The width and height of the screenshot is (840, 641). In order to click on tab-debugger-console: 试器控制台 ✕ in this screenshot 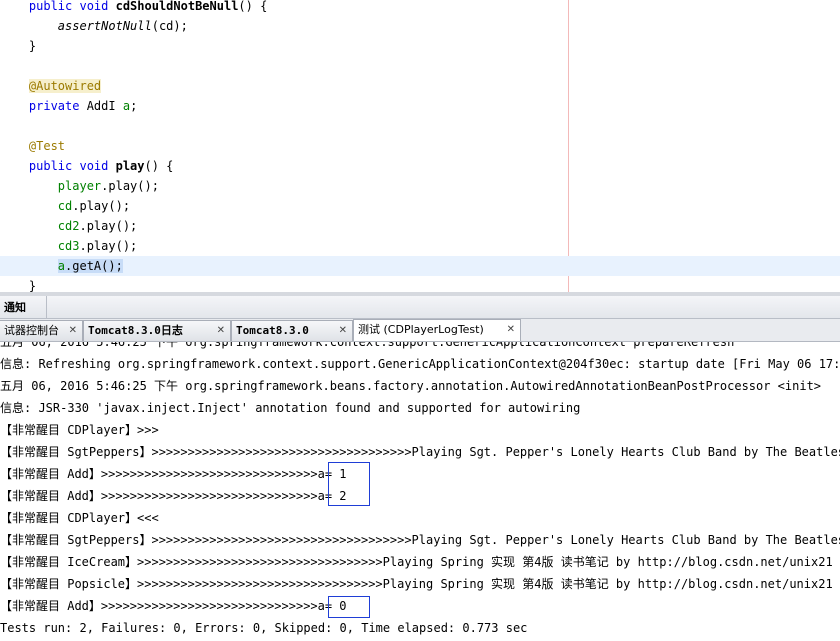, I will do `click(41, 330)`.